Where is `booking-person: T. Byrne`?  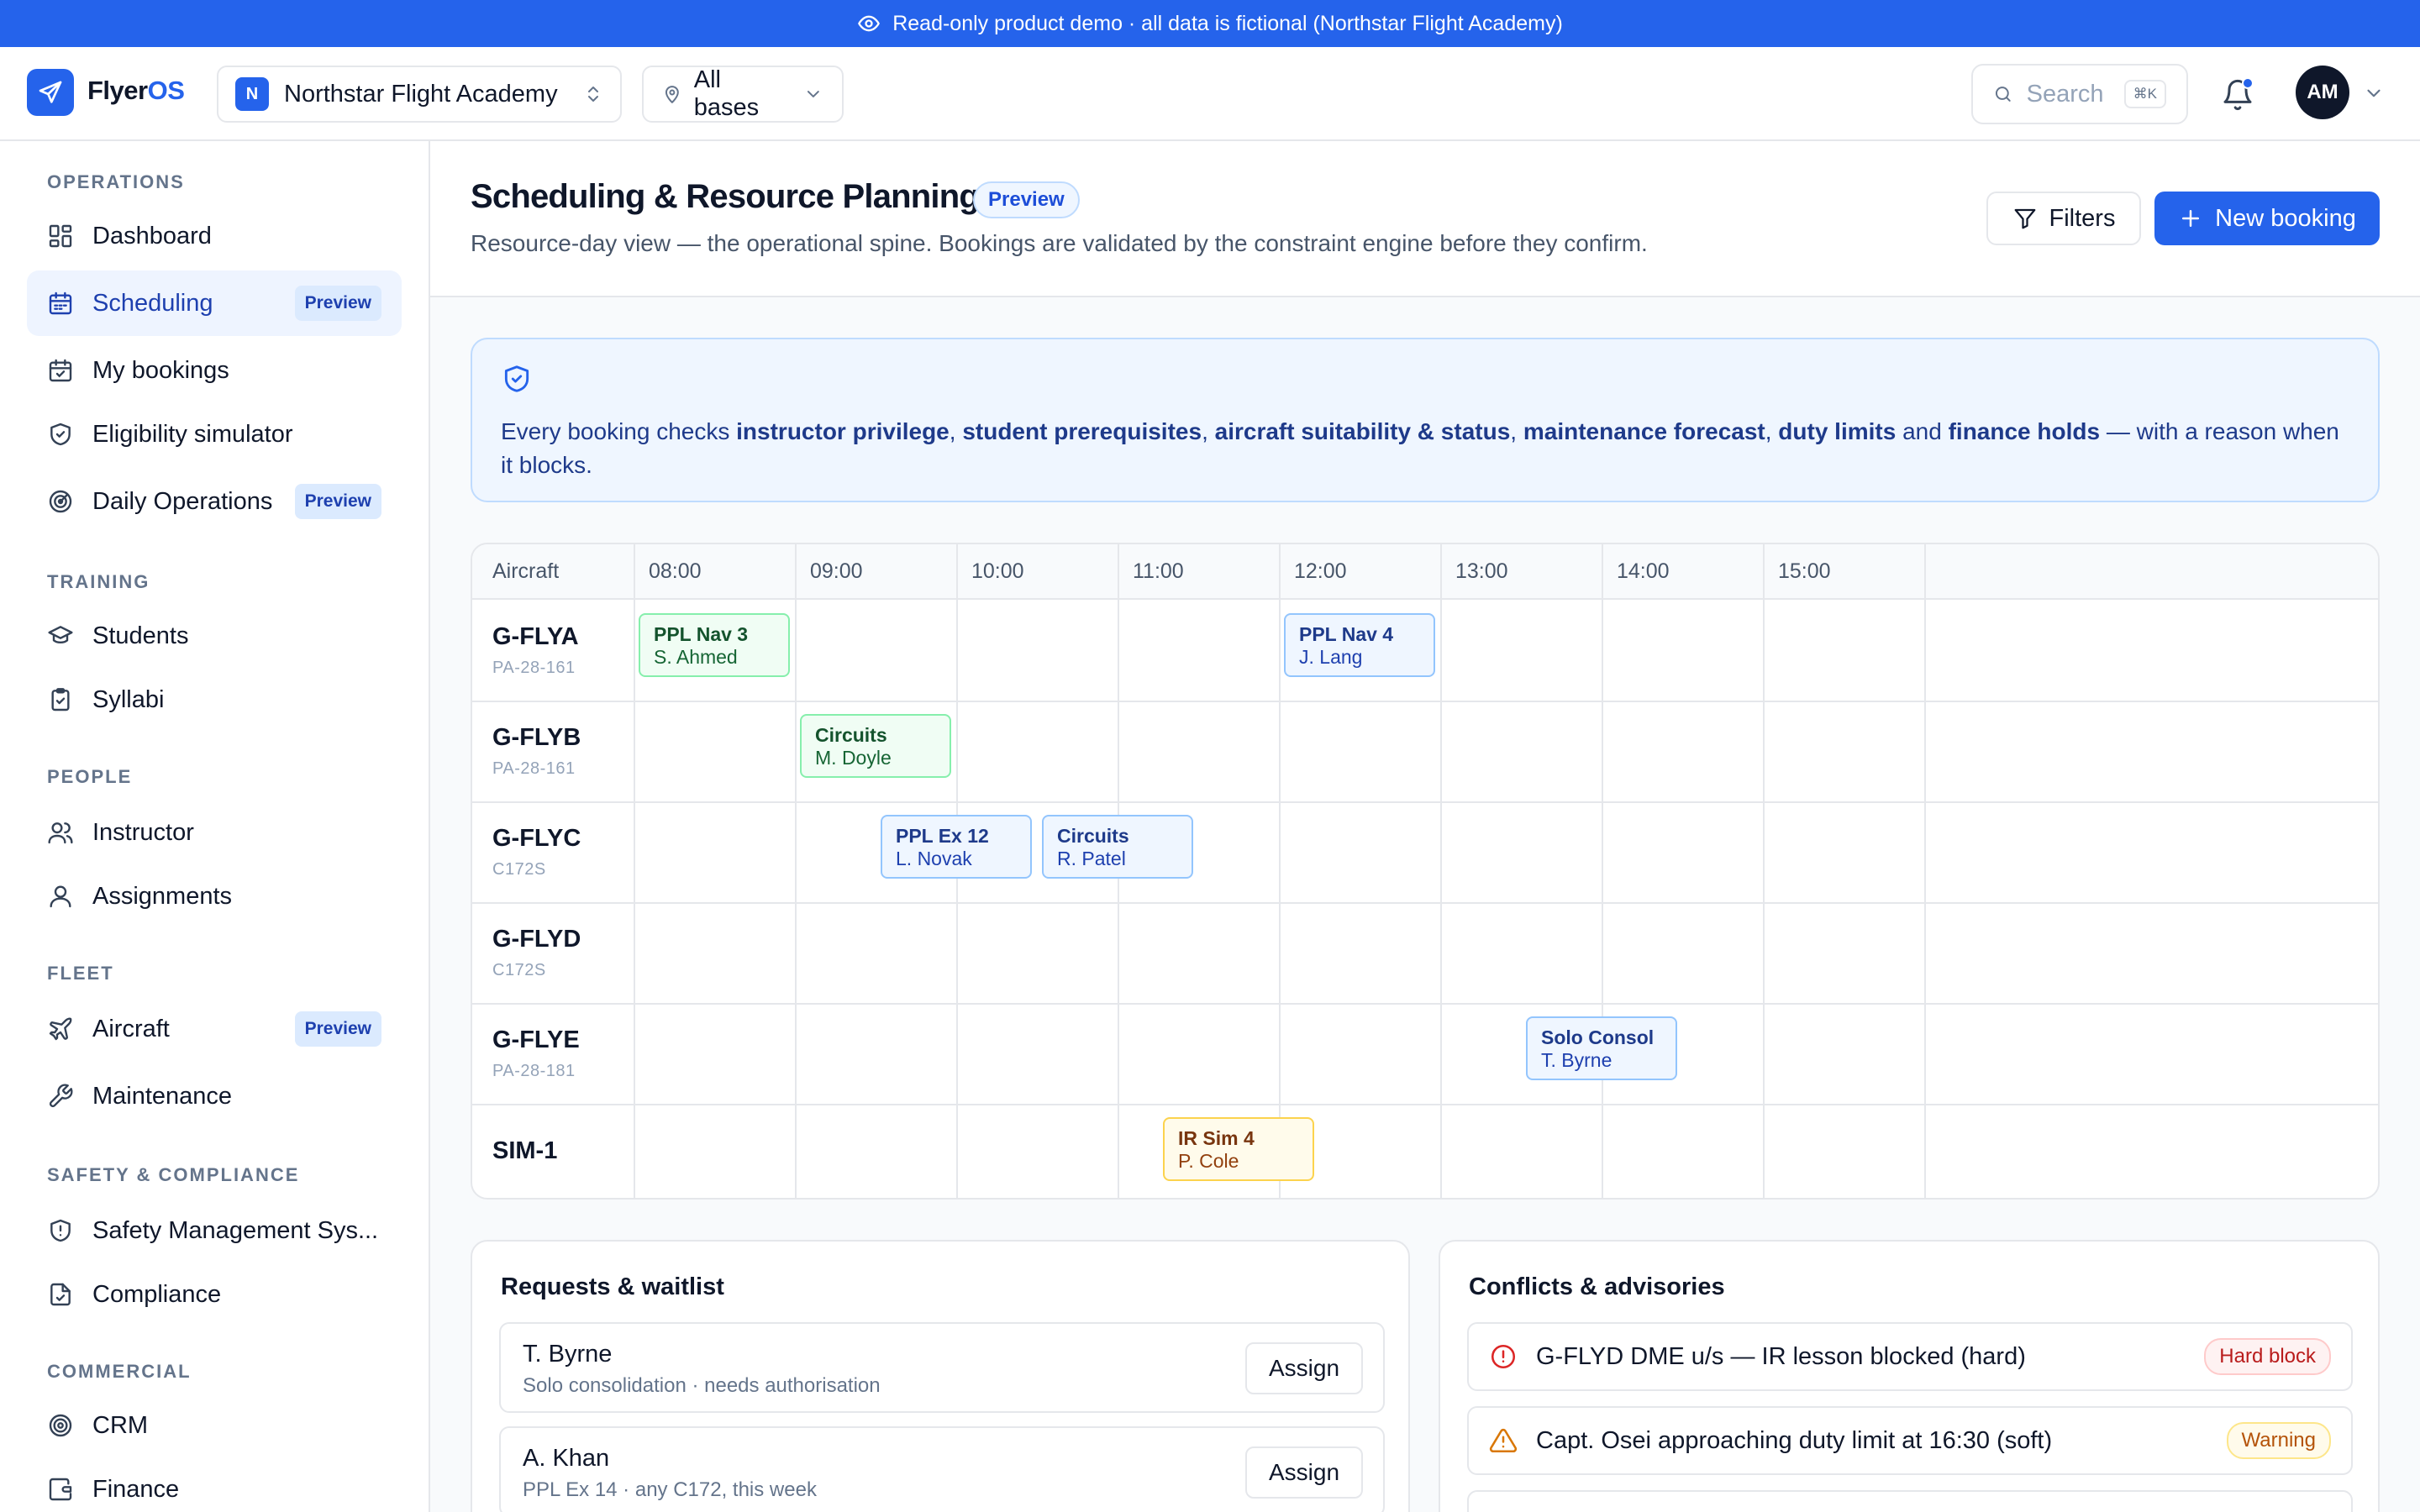
booking-person: T. Byrne is located at coordinates (1576, 1060).